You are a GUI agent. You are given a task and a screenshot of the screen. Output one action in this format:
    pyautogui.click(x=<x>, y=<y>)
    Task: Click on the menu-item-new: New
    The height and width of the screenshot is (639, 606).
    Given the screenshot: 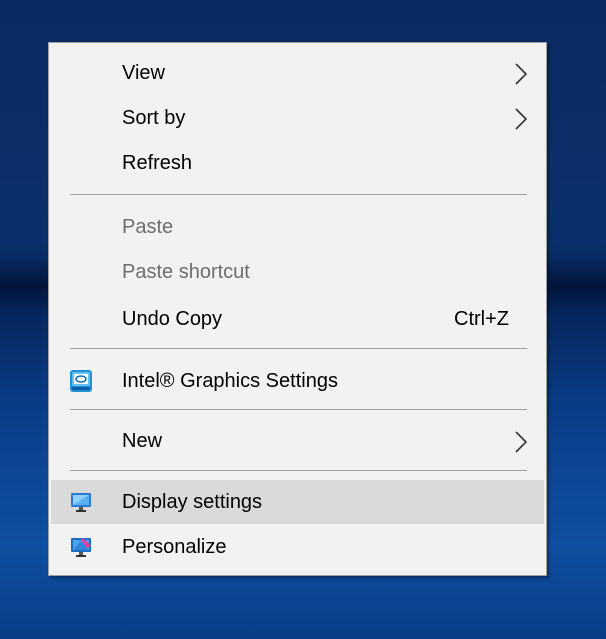 What is the action you would take?
    pyautogui.click(x=297, y=441)
    